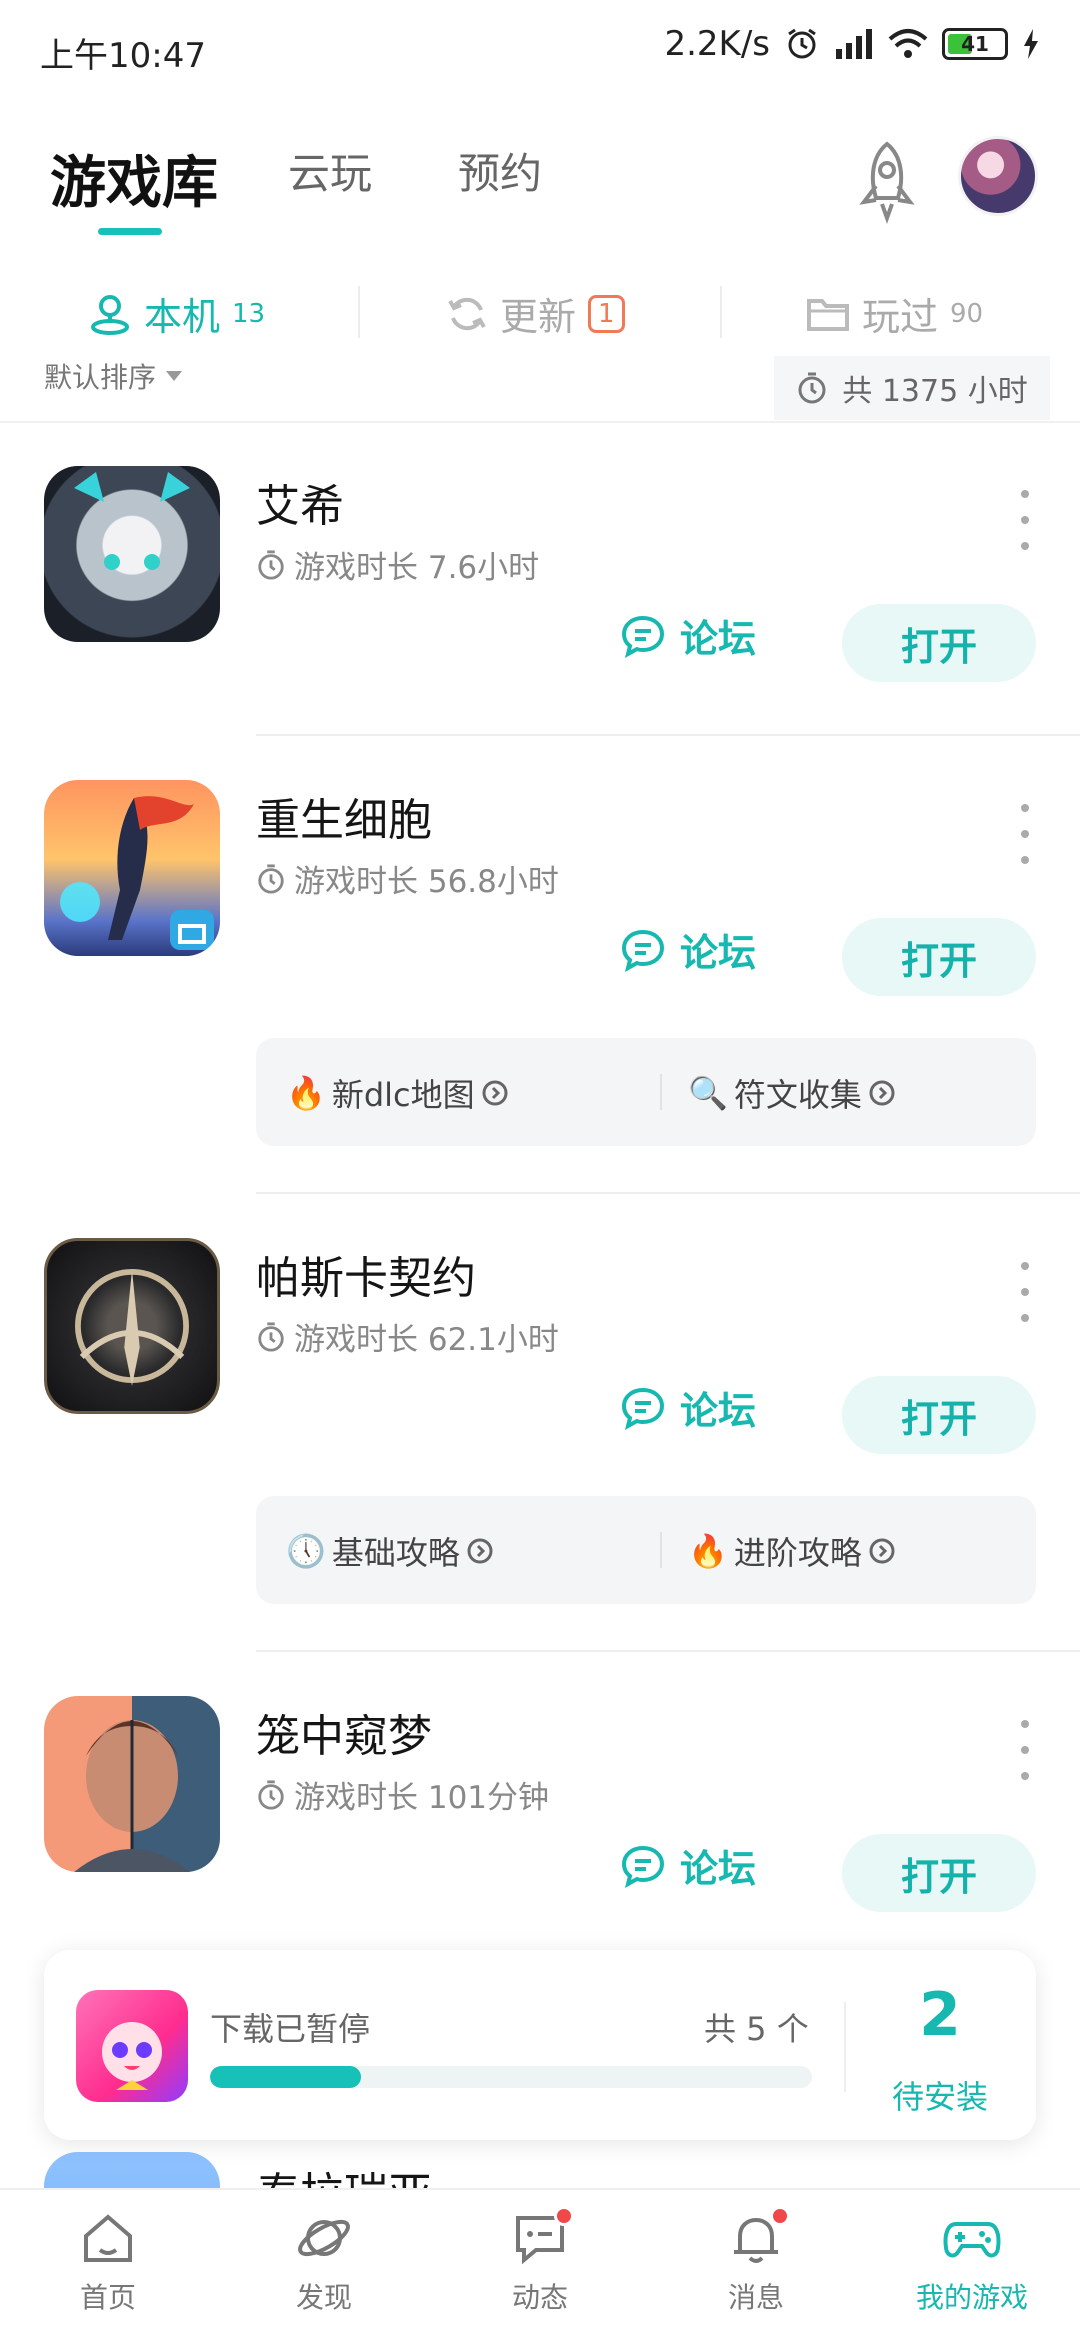 This screenshot has width=1080, height=2340. I want to click on pending-install-label: 待安装, so click(940, 2095).